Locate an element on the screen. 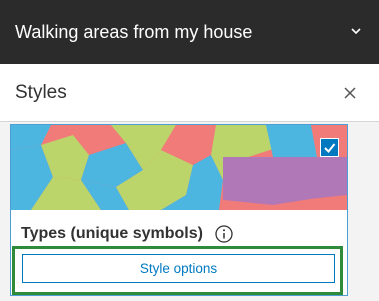 The height and width of the screenshot is (301, 379). style-selected-checkbox is located at coordinates (329, 147).